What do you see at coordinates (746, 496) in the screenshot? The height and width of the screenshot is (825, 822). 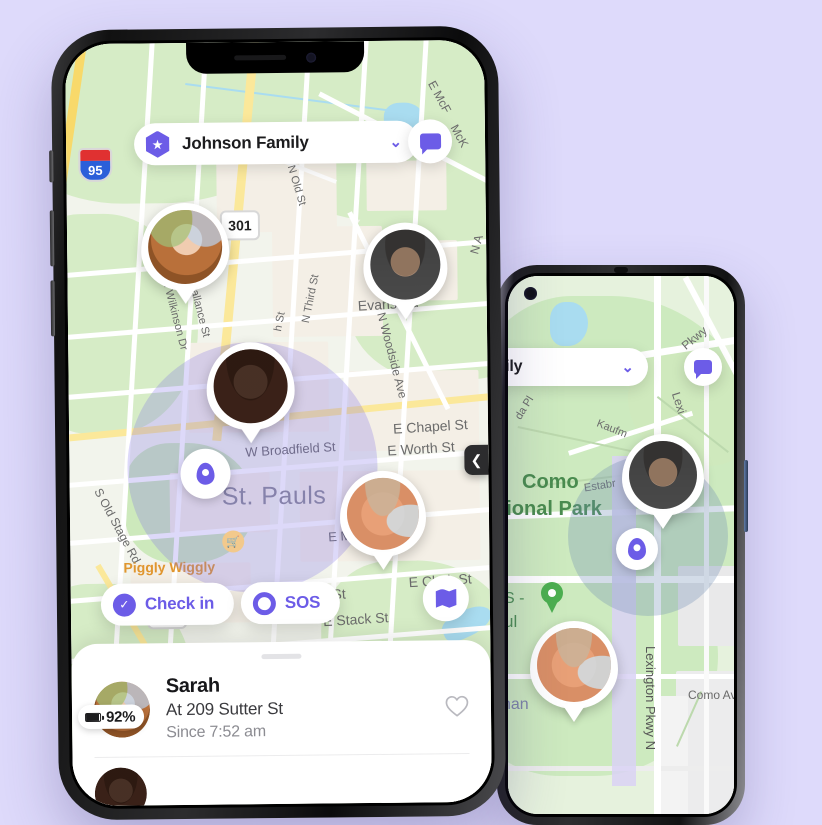 I see `power-button` at bounding box center [746, 496].